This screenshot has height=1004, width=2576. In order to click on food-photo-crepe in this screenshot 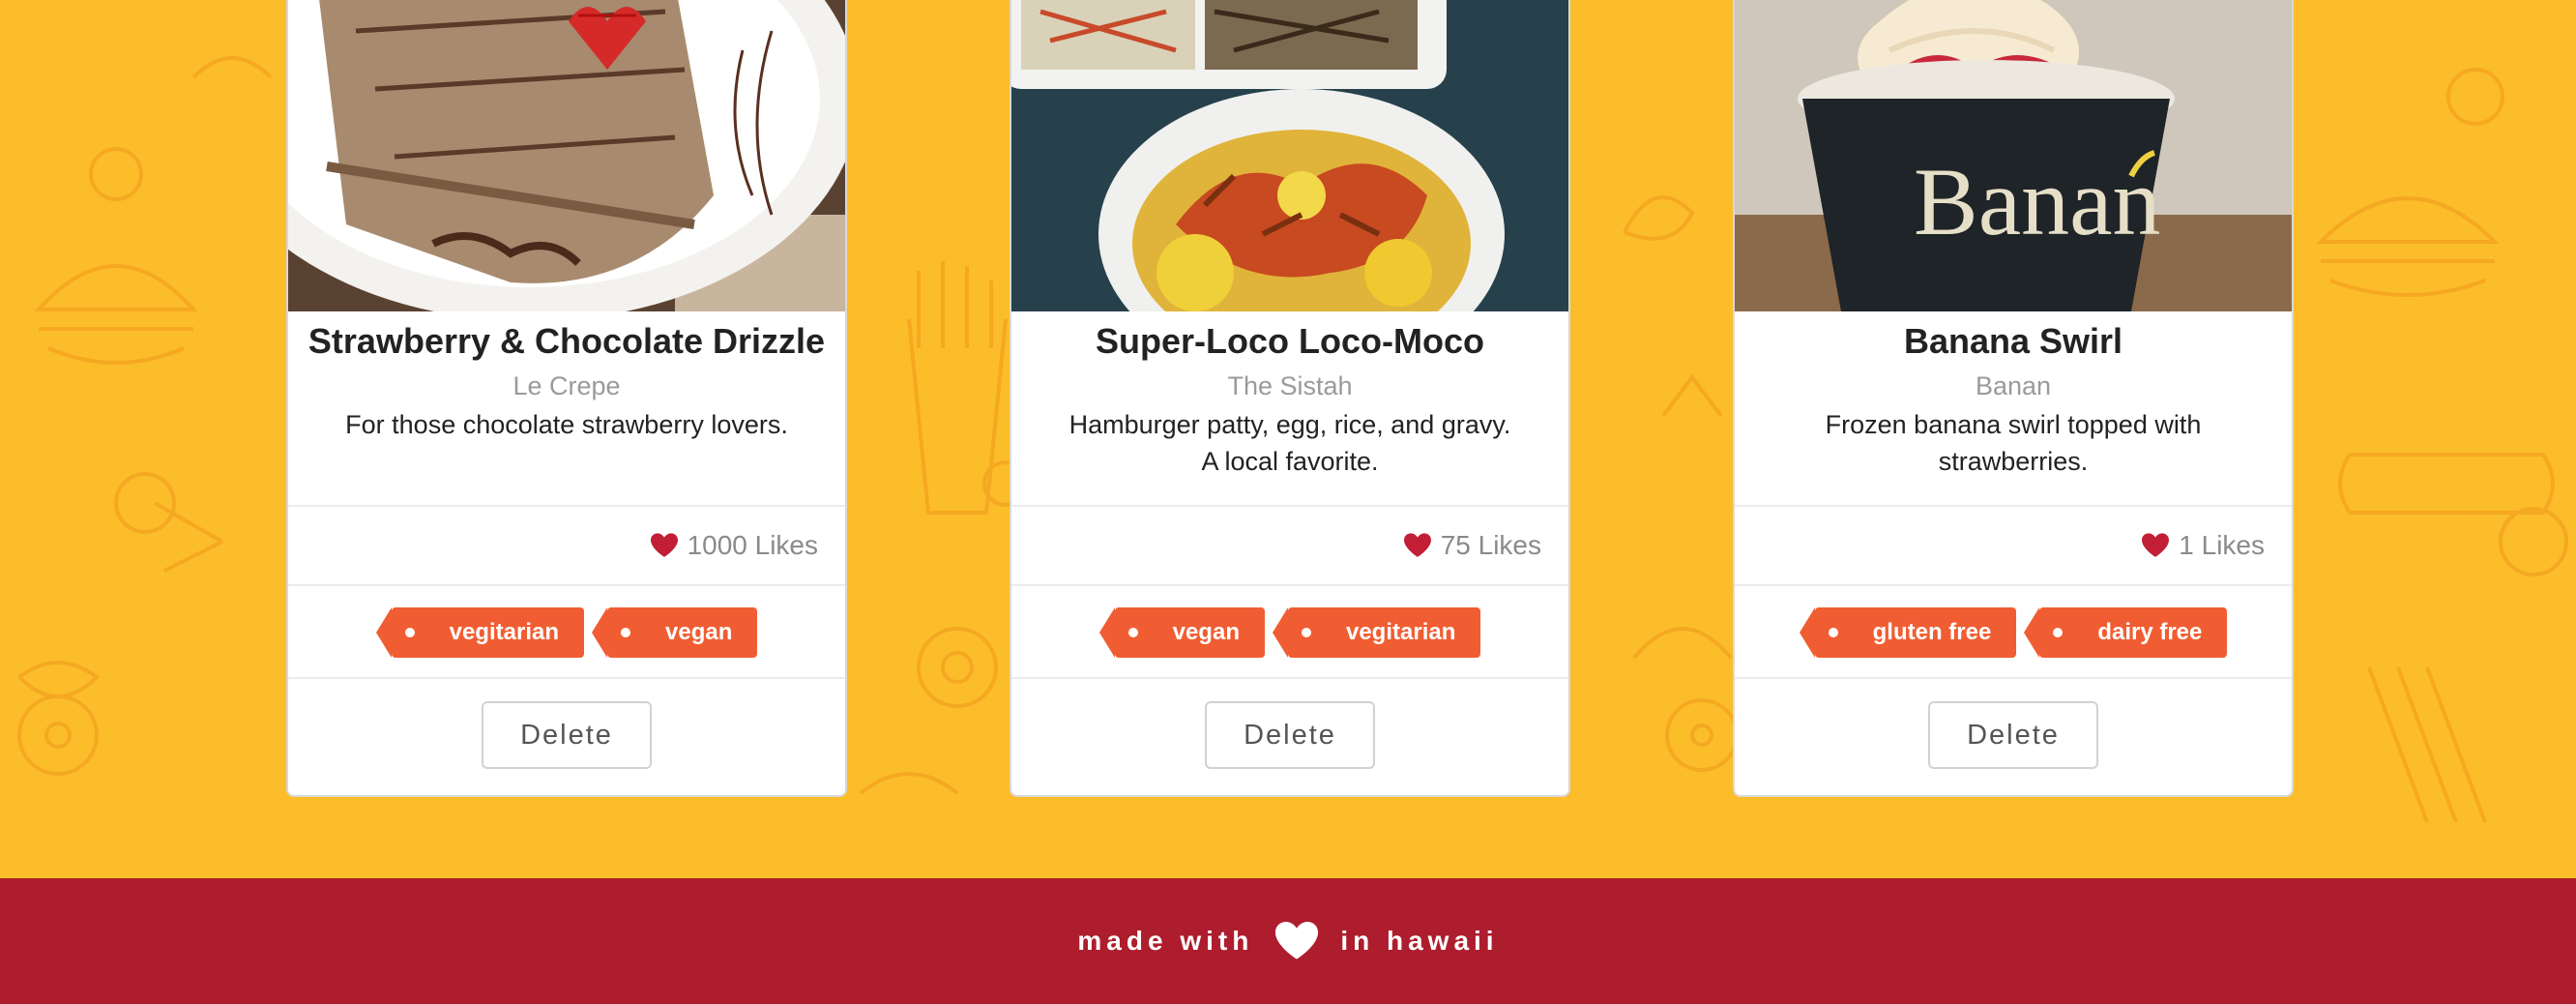, I will do `click(566, 155)`.